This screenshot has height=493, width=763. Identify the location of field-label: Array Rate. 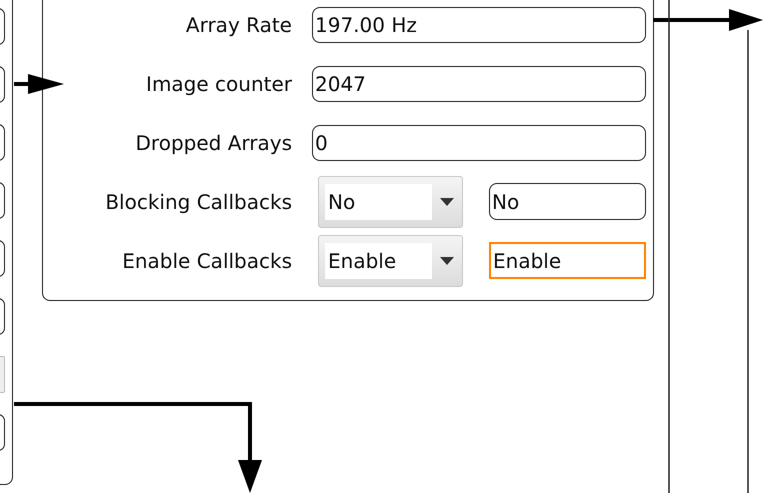
(238, 24).